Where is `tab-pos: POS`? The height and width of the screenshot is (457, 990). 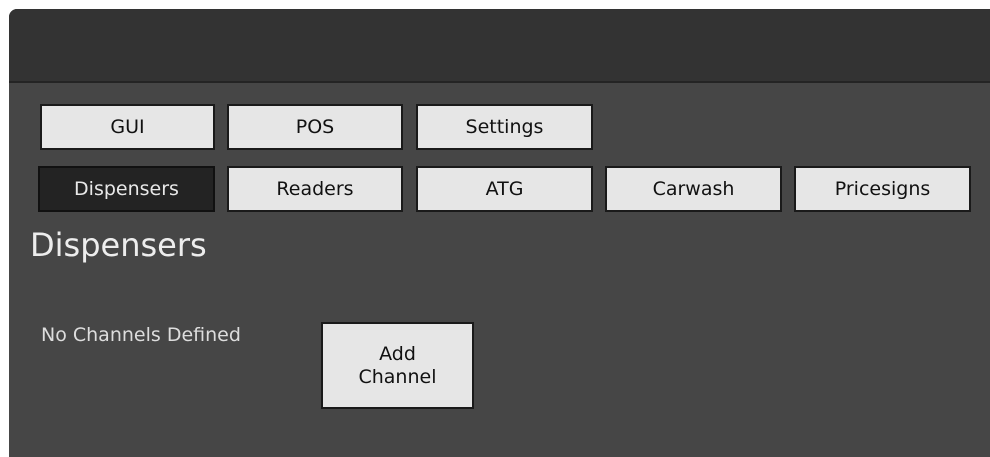 tab-pos: POS is located at coordinates (315, 127).